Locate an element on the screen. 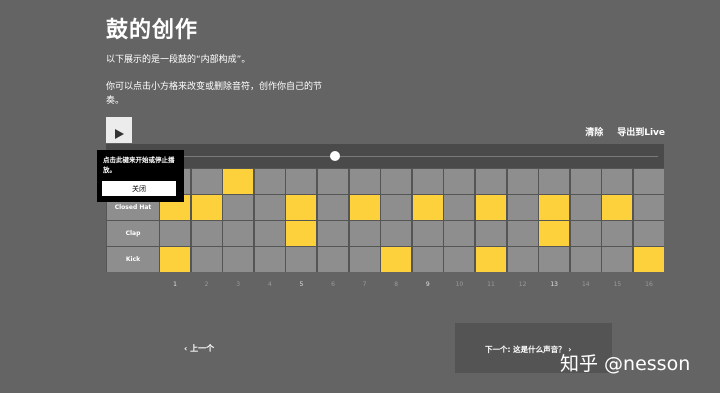 The image size is (720, 393). clear-button: 清除 is located at coordinates (594, 131).